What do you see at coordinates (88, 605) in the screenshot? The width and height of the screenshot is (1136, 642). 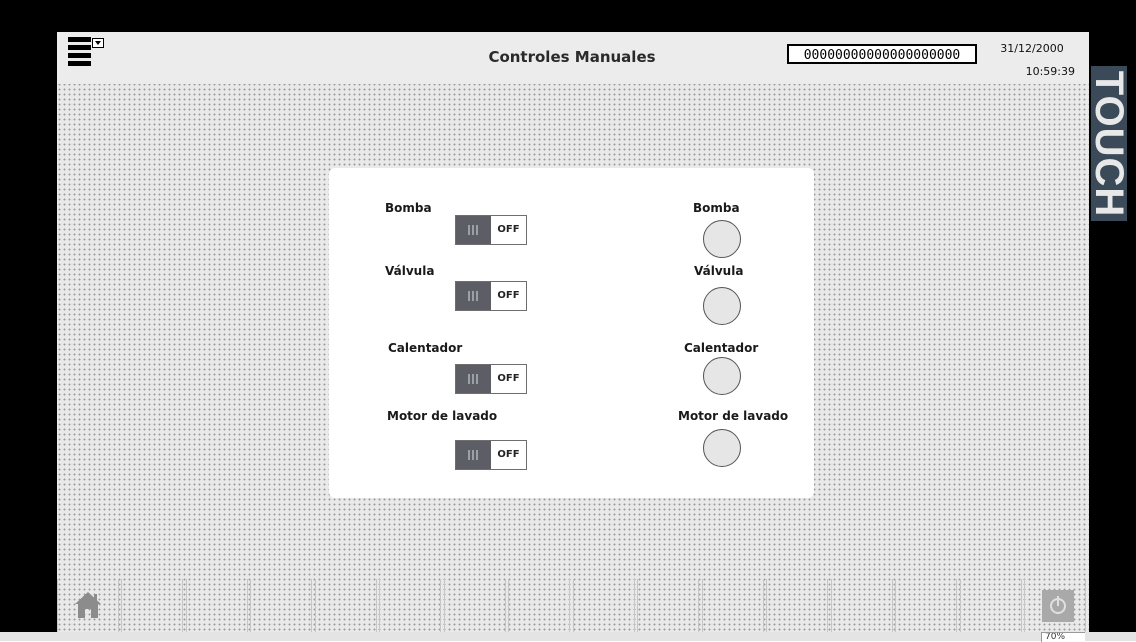 I see `home-icon` at bounding box center [88, 605].